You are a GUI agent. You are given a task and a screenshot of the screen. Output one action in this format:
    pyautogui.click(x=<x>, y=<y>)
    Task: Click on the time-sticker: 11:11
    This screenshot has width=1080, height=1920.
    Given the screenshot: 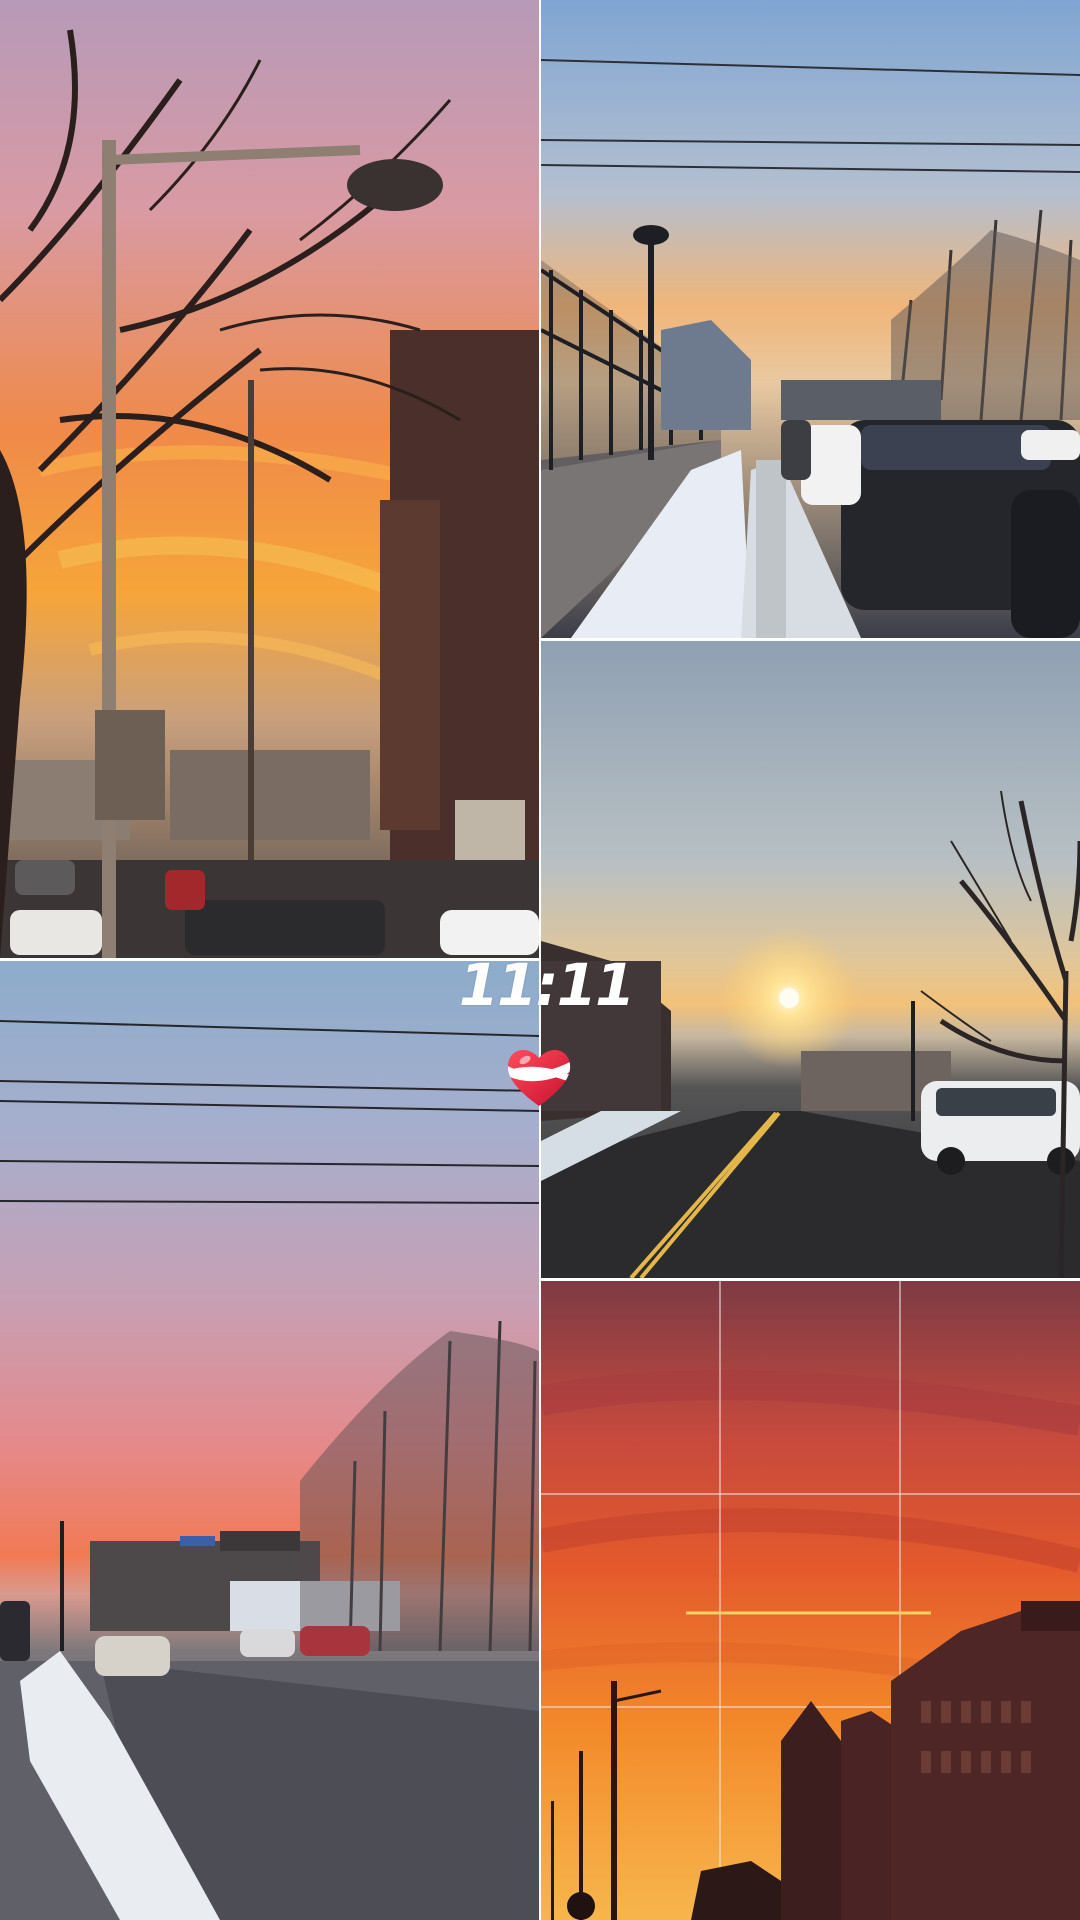 What is the action you would take?
    pyautogui.click(x=546, y=985)
    